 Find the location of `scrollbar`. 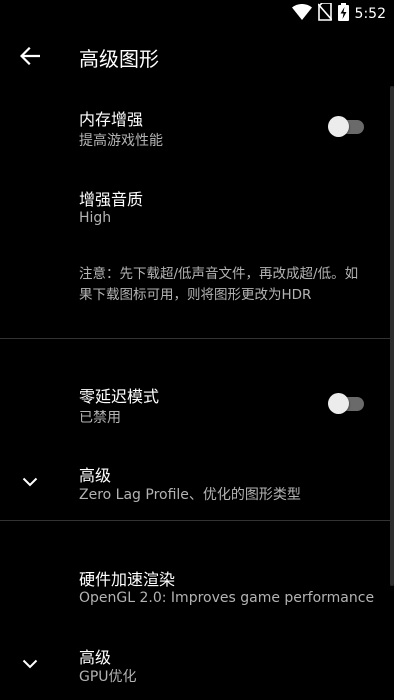

scrollbar is located at coordinates (392, 336).